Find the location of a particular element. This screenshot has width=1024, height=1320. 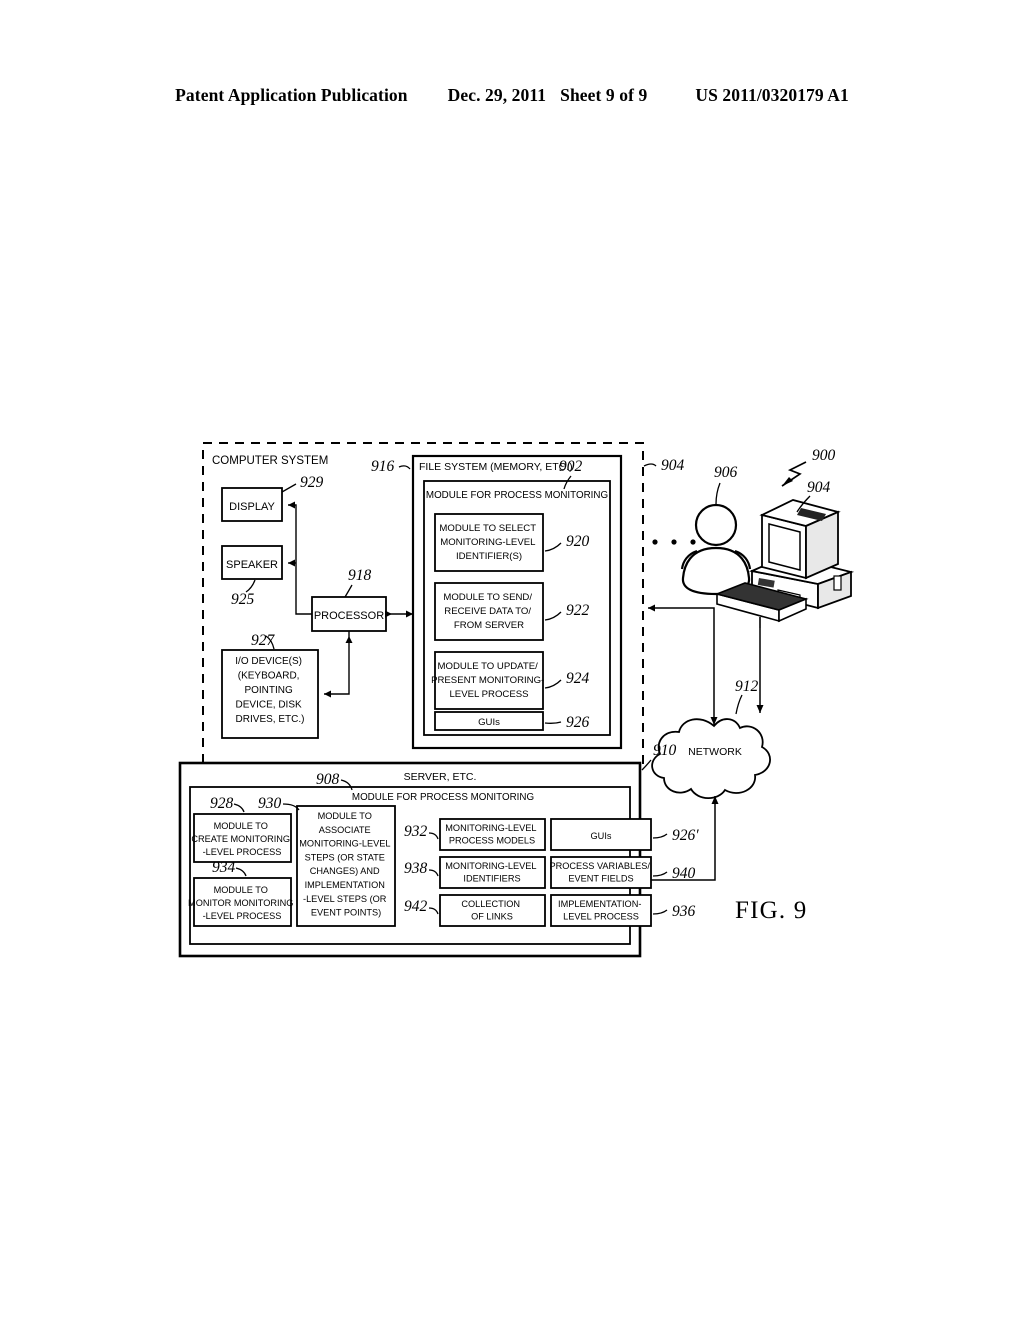

computer-system-title: COMPUTER SYSTEM is located at coordinates (270, 461).